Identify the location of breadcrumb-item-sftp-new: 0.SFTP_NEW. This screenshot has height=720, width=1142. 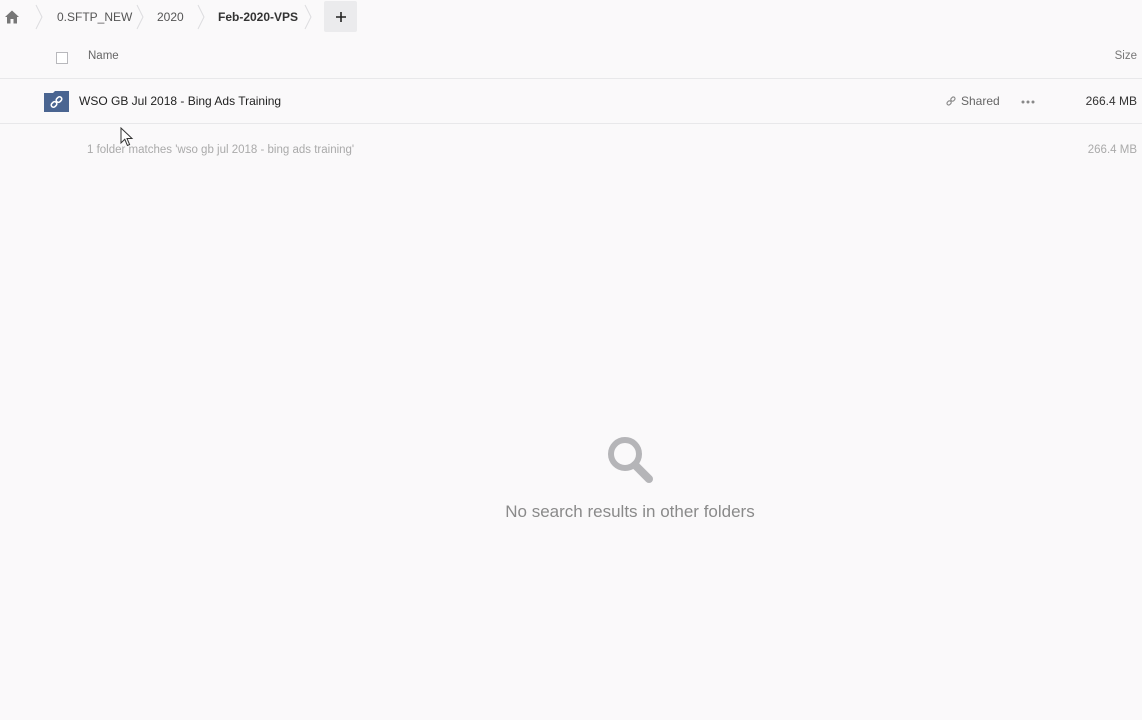
(94, 17).